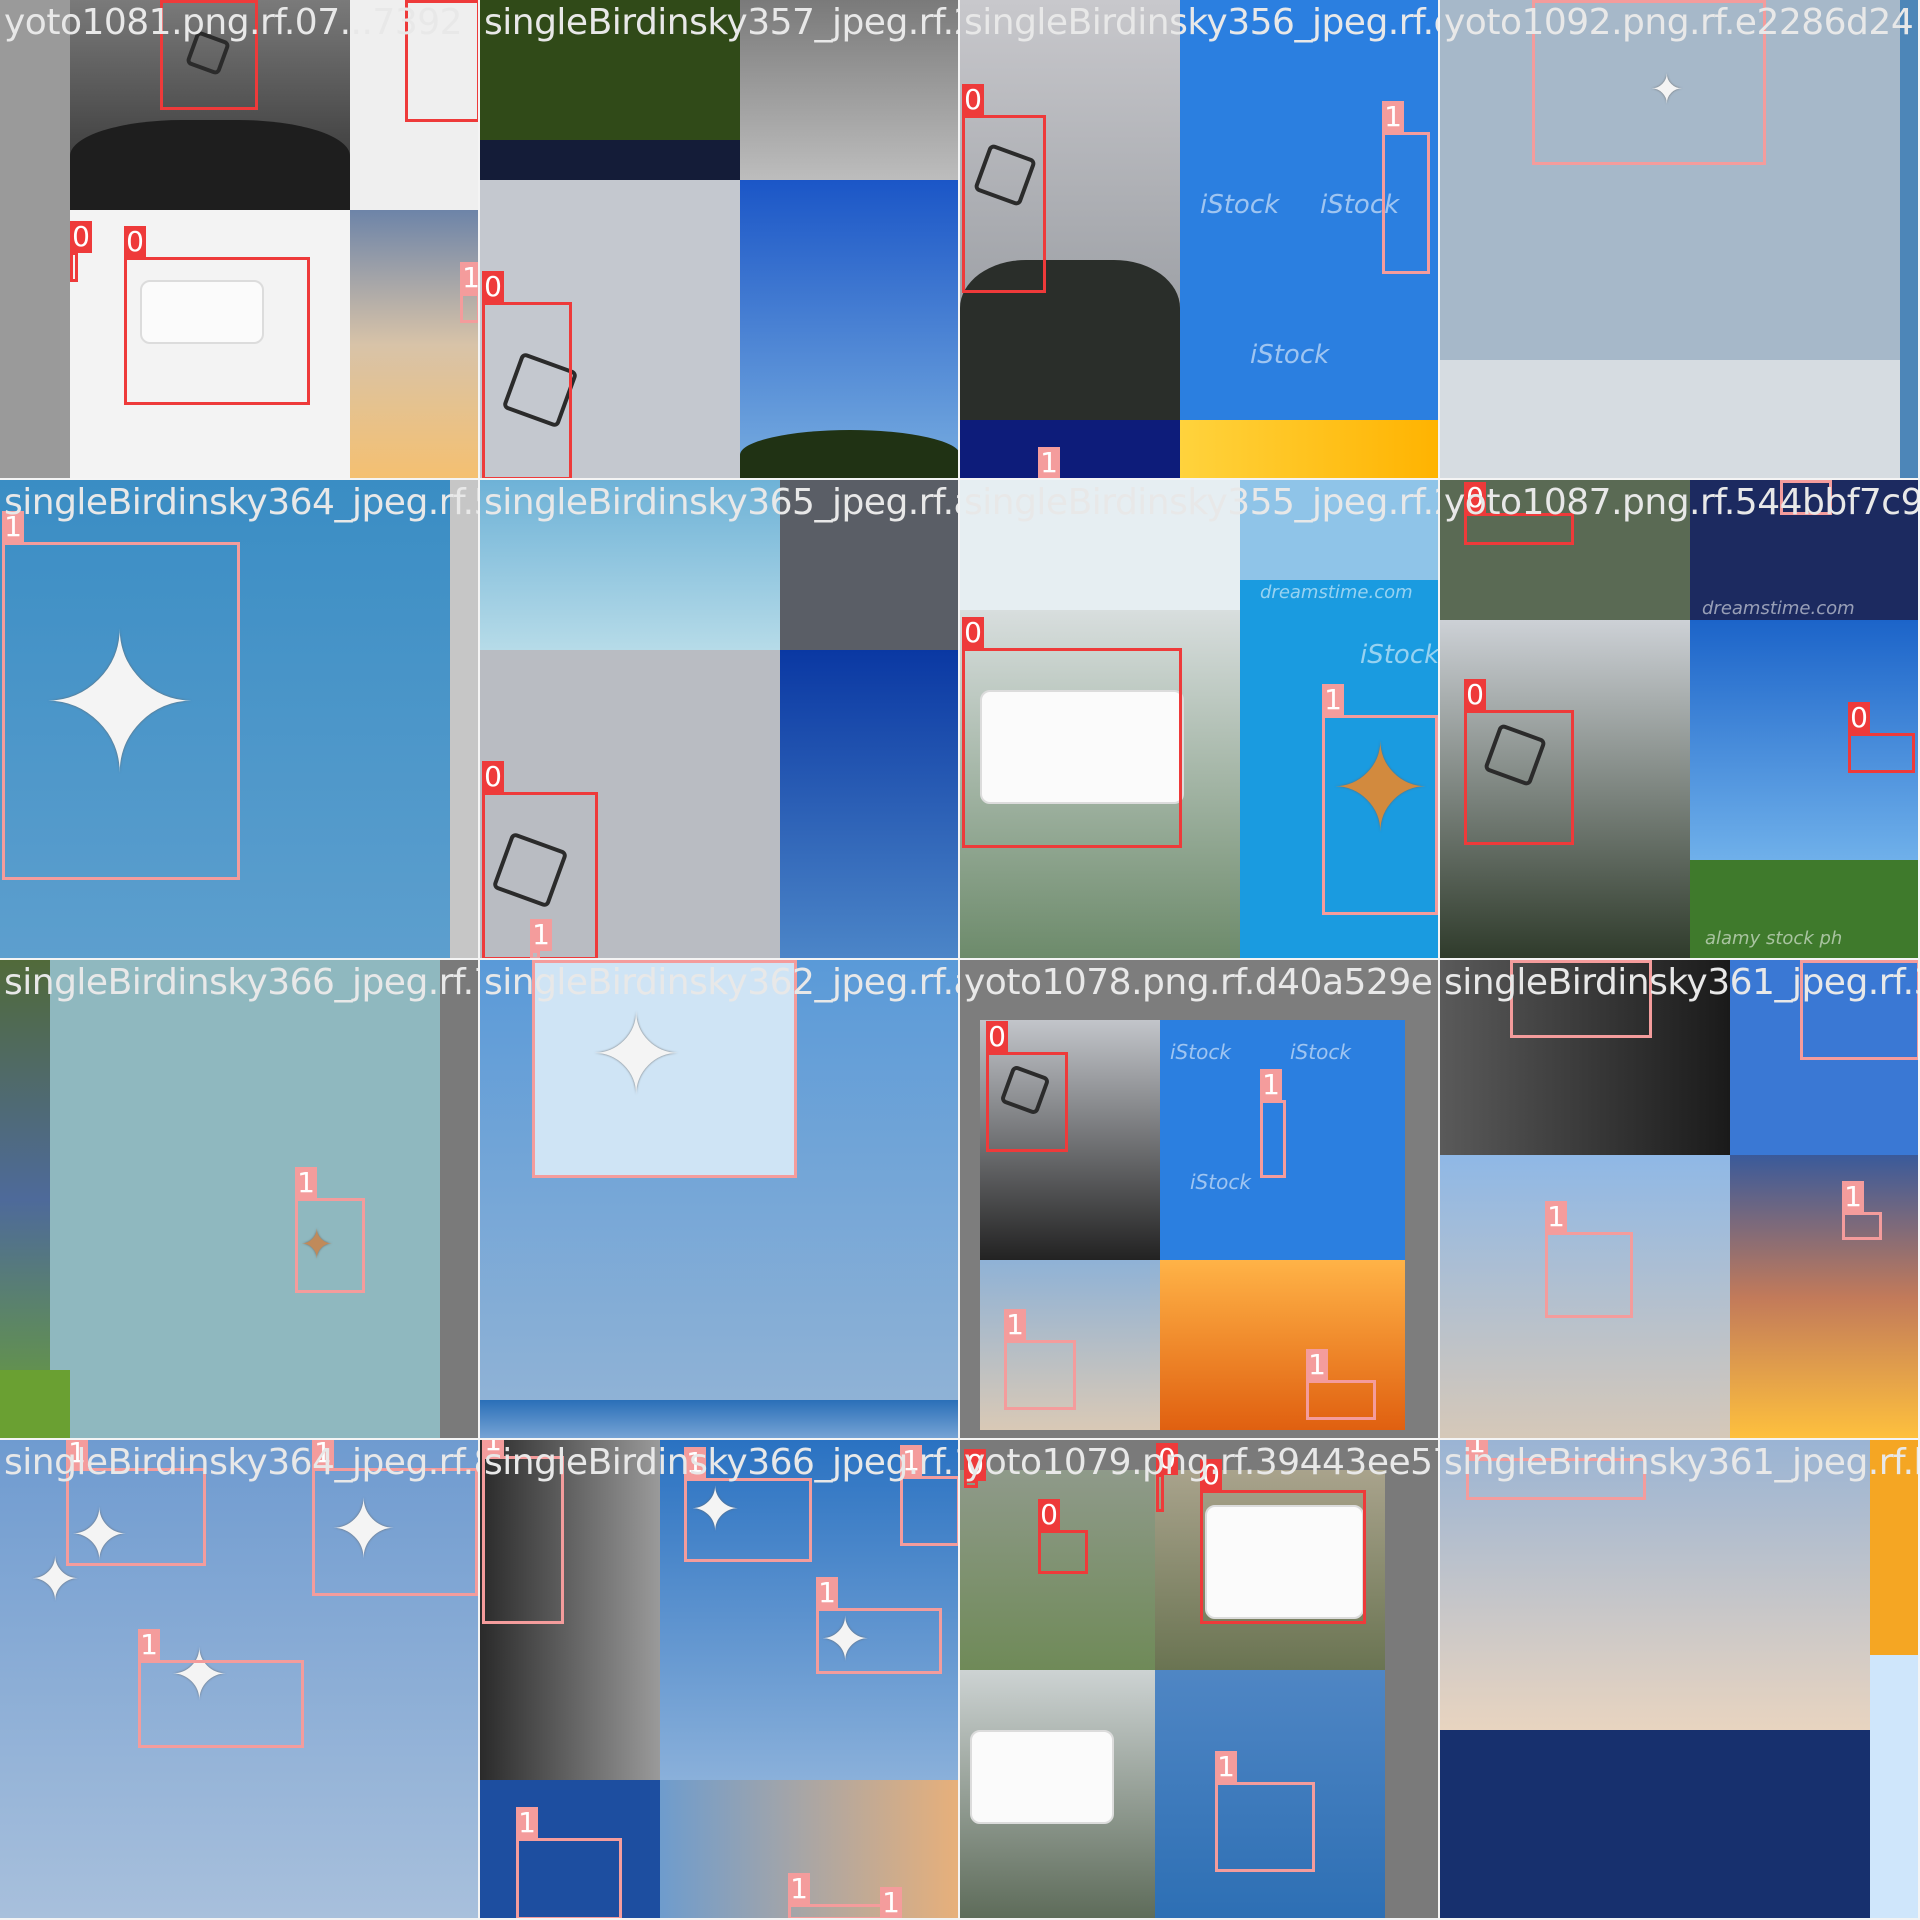 The width and height of the screenshot is (1920, 1920). Describe the element at coordinates (1778, 608) in the screenshot. I see `stock-watermark: dreamstime.com` at that location.